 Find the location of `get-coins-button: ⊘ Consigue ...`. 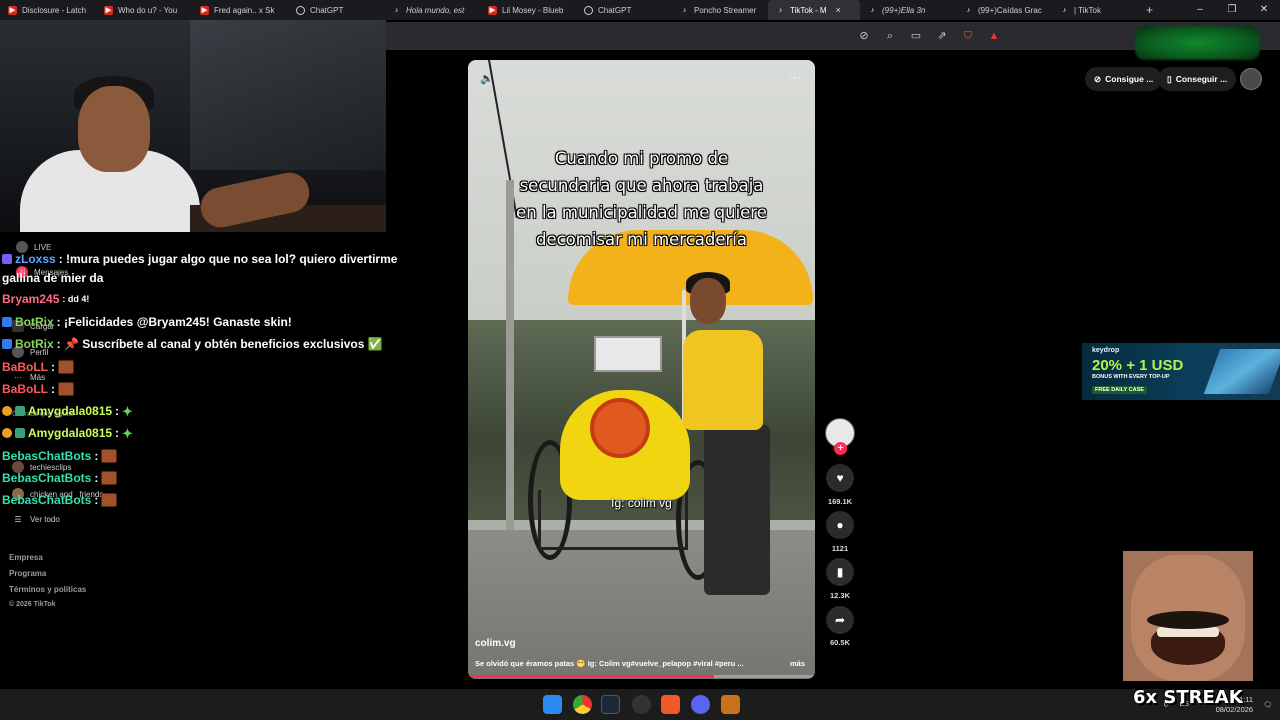

get-coins-button: ⊘ Consigue ... is located at coordinates (1124, 79).